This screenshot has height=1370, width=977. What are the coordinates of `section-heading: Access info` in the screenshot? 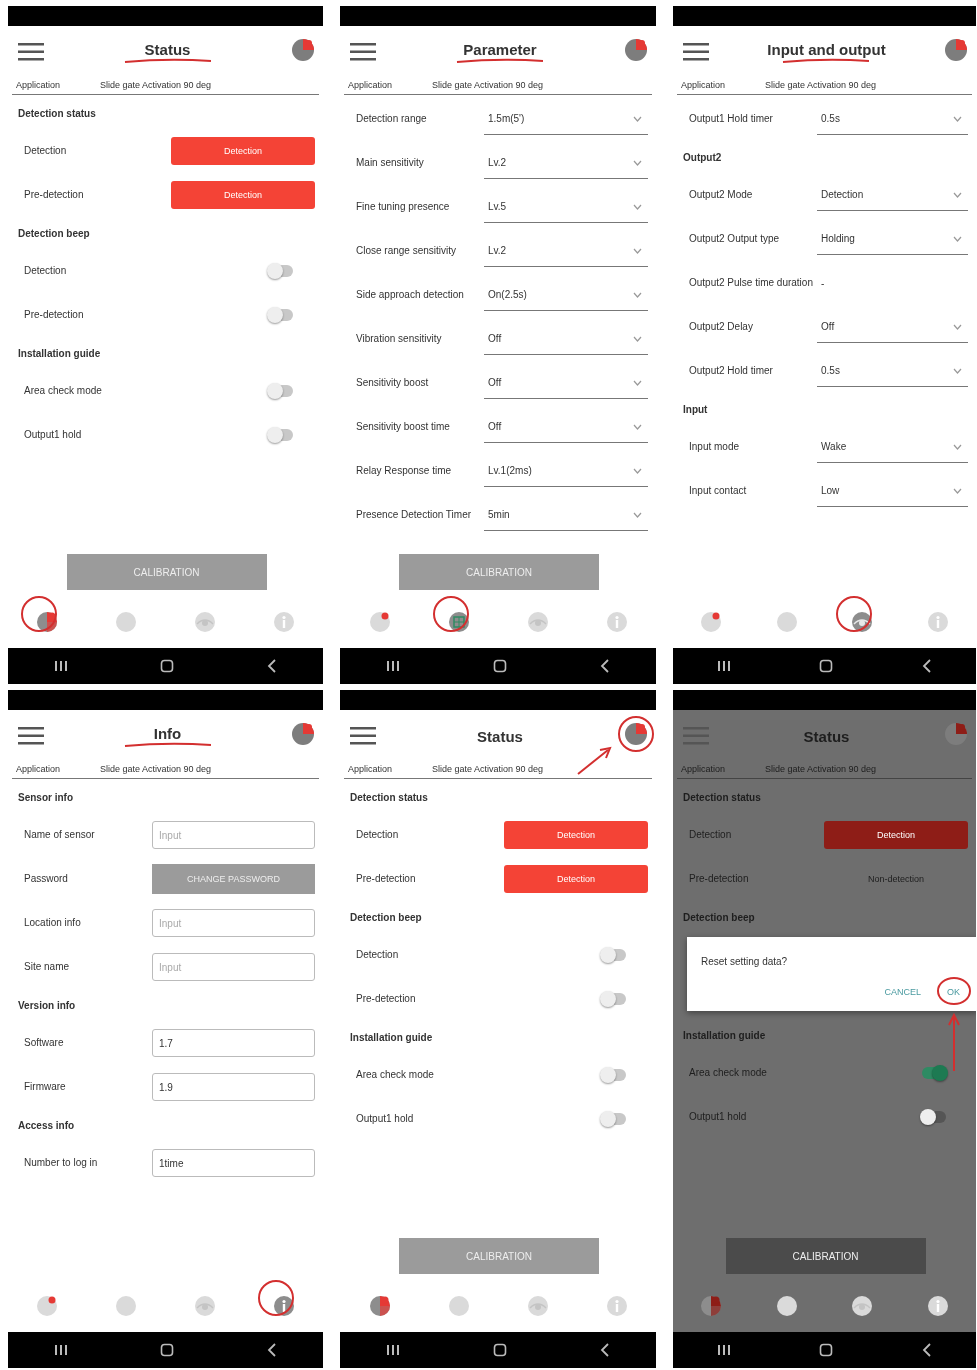 It's located at (47, 1125).